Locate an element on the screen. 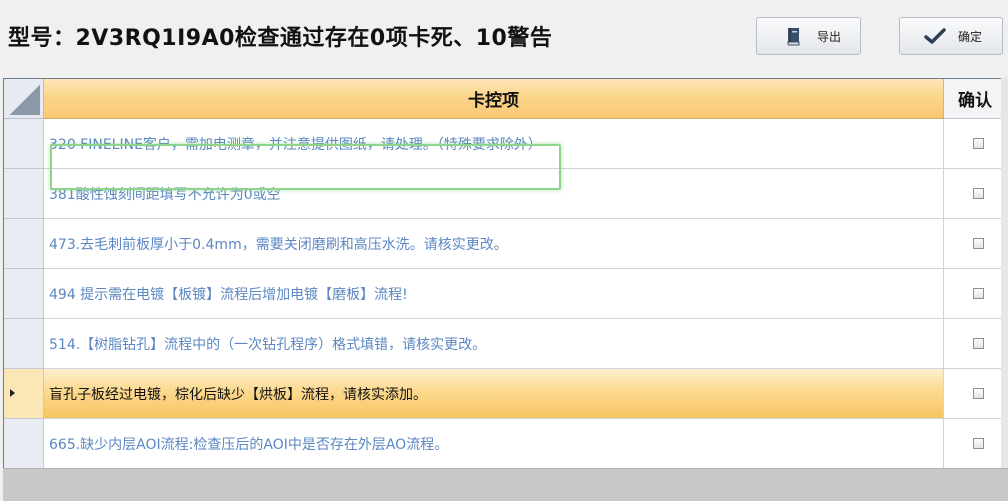 This screenshot has height=501, width=1008. page-title: 型号：2V3RQ1I9A0检查通过存在0项卡死、10警告 is located at coordinates (280, 38).